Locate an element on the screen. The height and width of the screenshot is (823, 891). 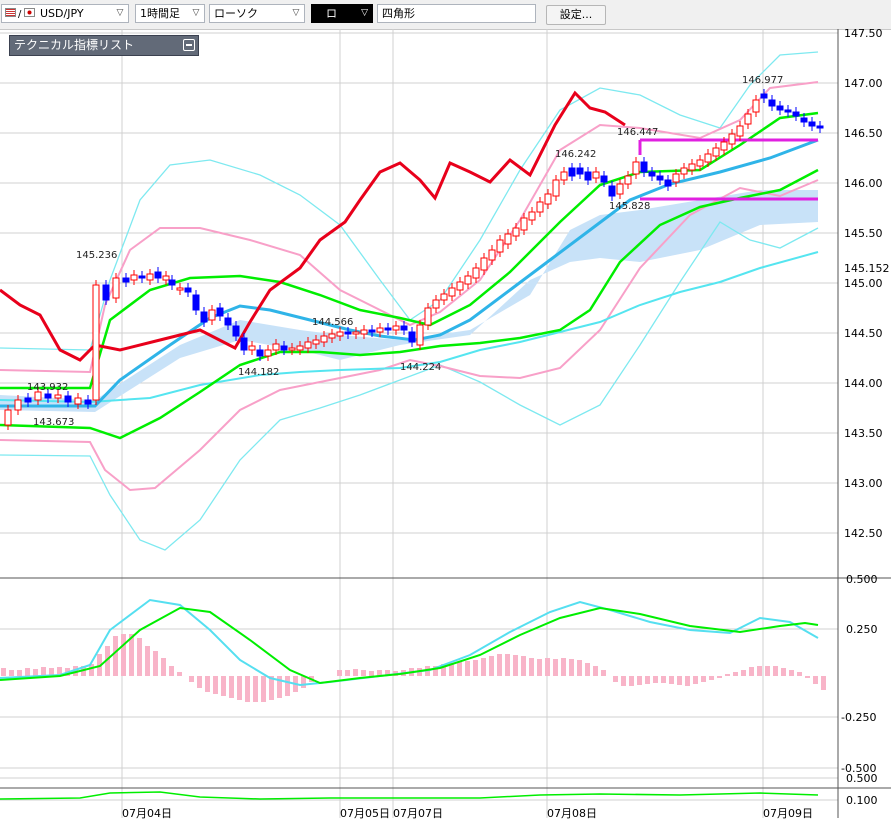
time-tick: 07月07日 is located at coordinates (418, 813).